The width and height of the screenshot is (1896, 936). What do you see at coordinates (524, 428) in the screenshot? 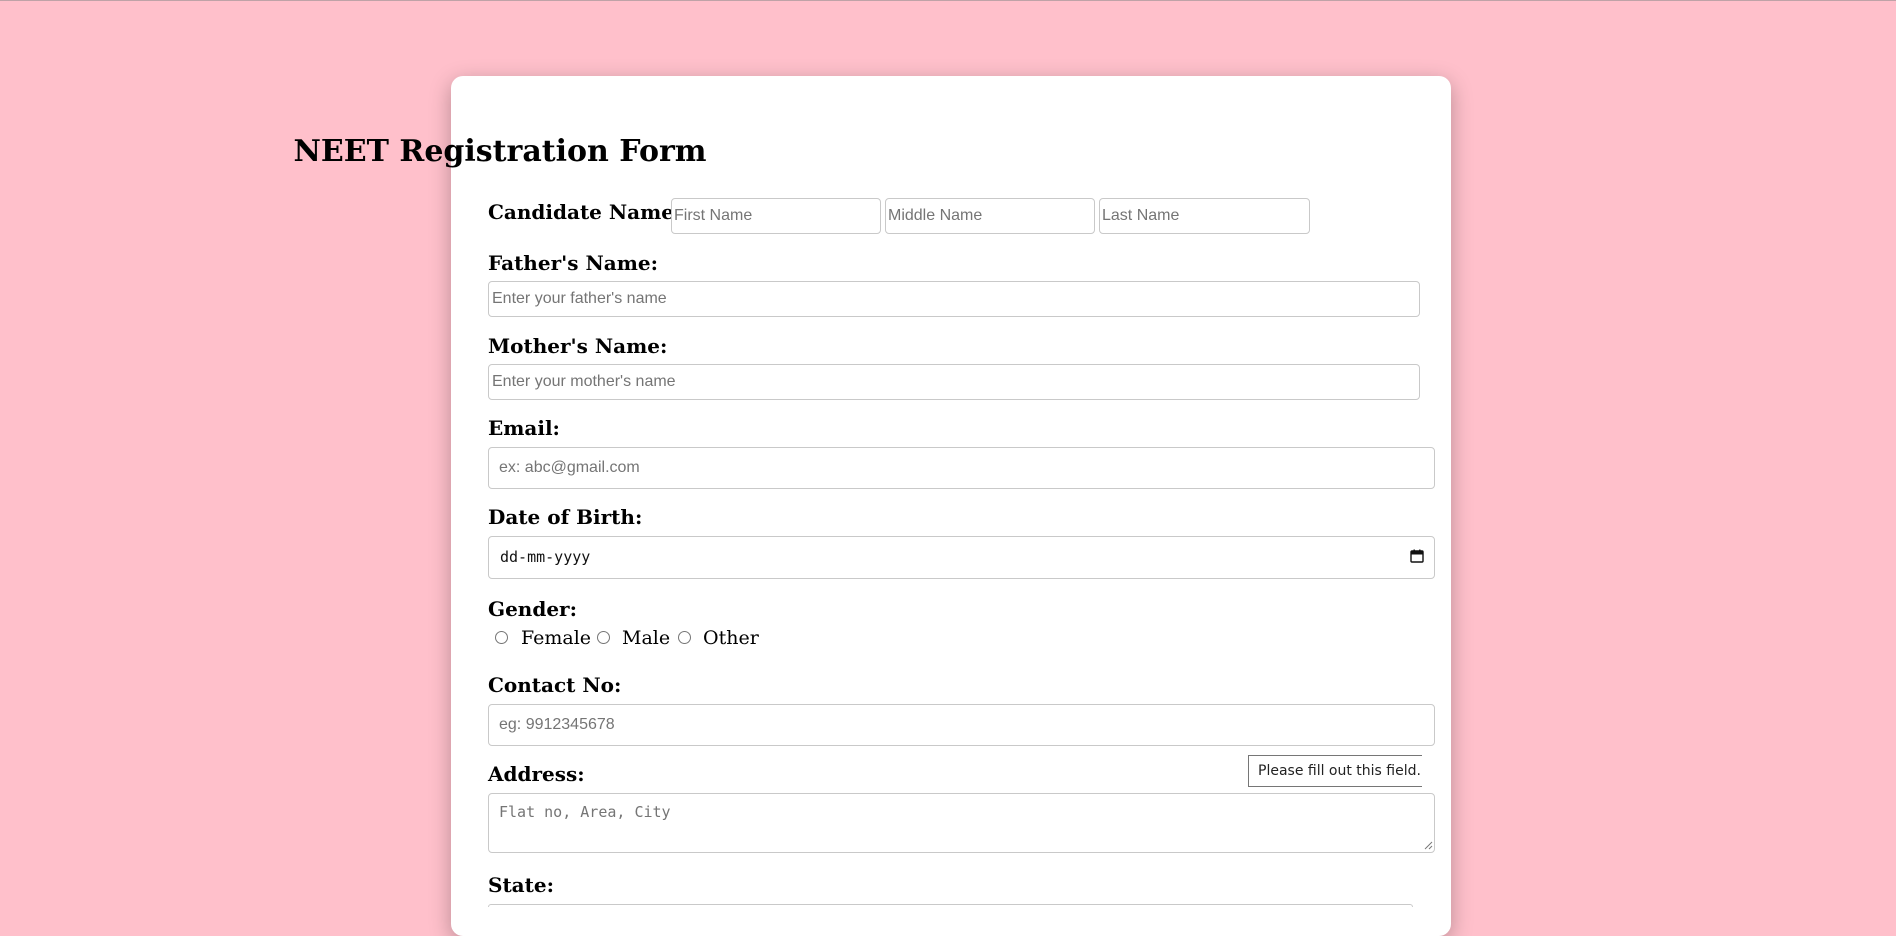
I see `email-label: Email:` at bounding box center [524, 428].